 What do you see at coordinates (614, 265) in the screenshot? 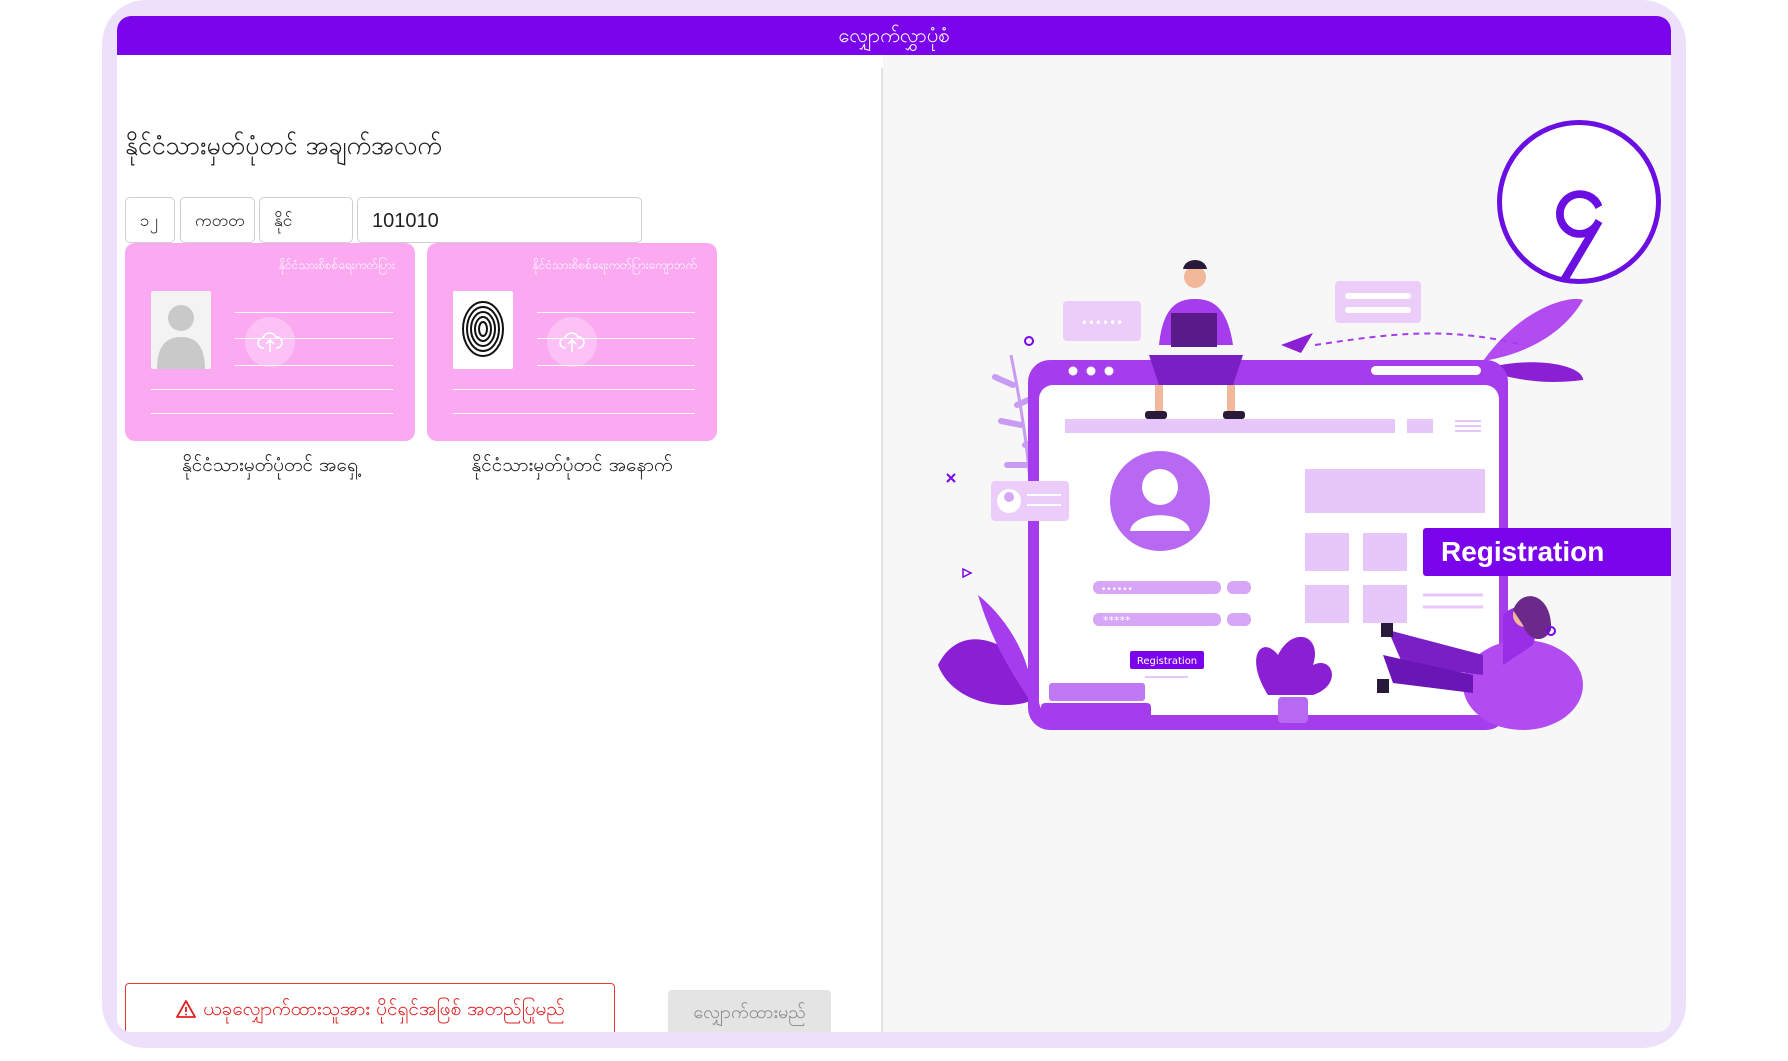
I see `card-header-text: နိုင်ငံသားစိစစ်ရေးကတ်ပြားကျောဘက်` at bounding box center [614, 265].